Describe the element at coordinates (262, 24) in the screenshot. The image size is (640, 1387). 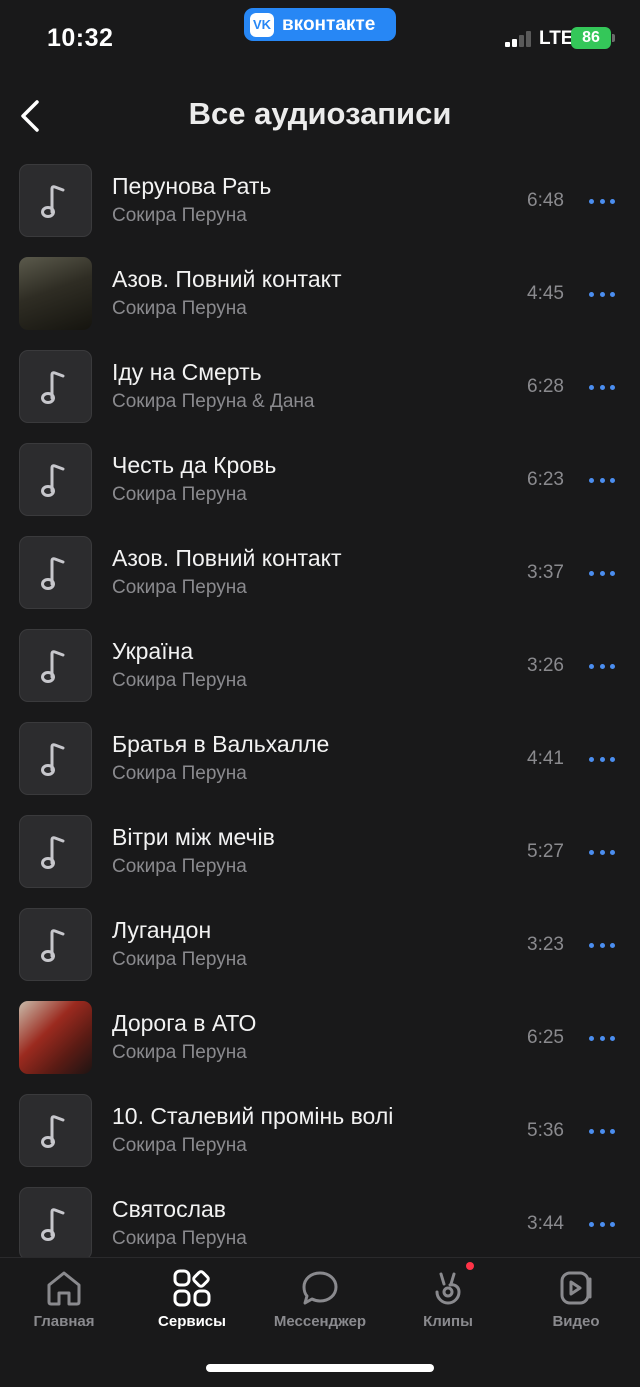
I see `vk-logo-icon: VK` at that location.